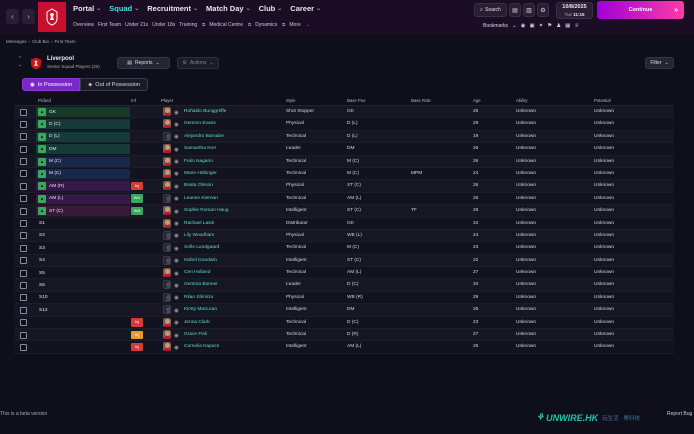 The image size is (694, 434). I want to click on player-name: Kirsty MacLean, so click(200, 309).